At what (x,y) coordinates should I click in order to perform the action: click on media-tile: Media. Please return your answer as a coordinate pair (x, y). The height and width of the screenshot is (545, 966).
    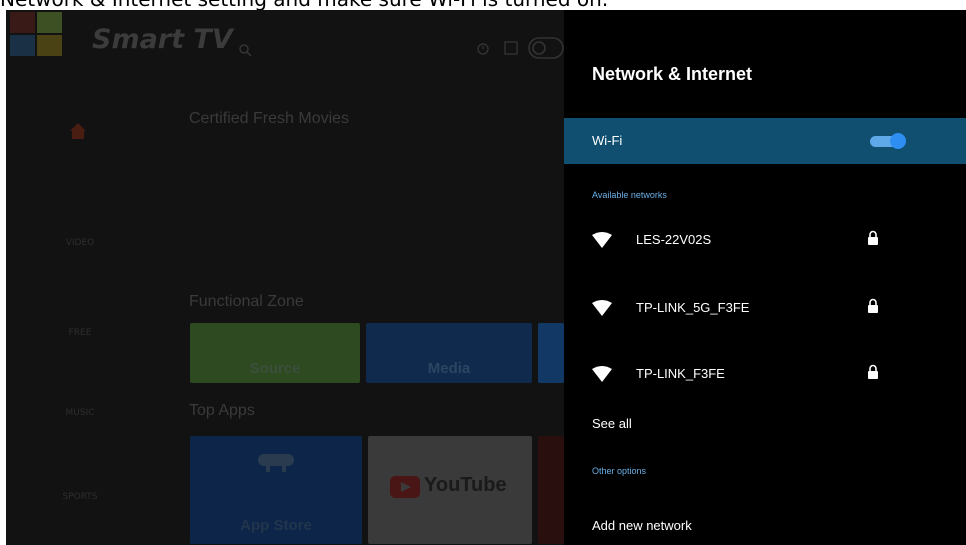
    Looking at the image, I should click on (449, 353).